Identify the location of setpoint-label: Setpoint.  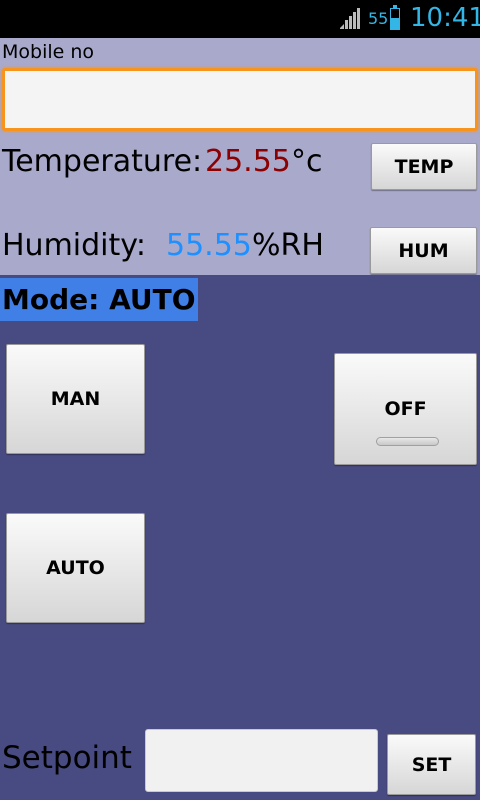
(67, 758).